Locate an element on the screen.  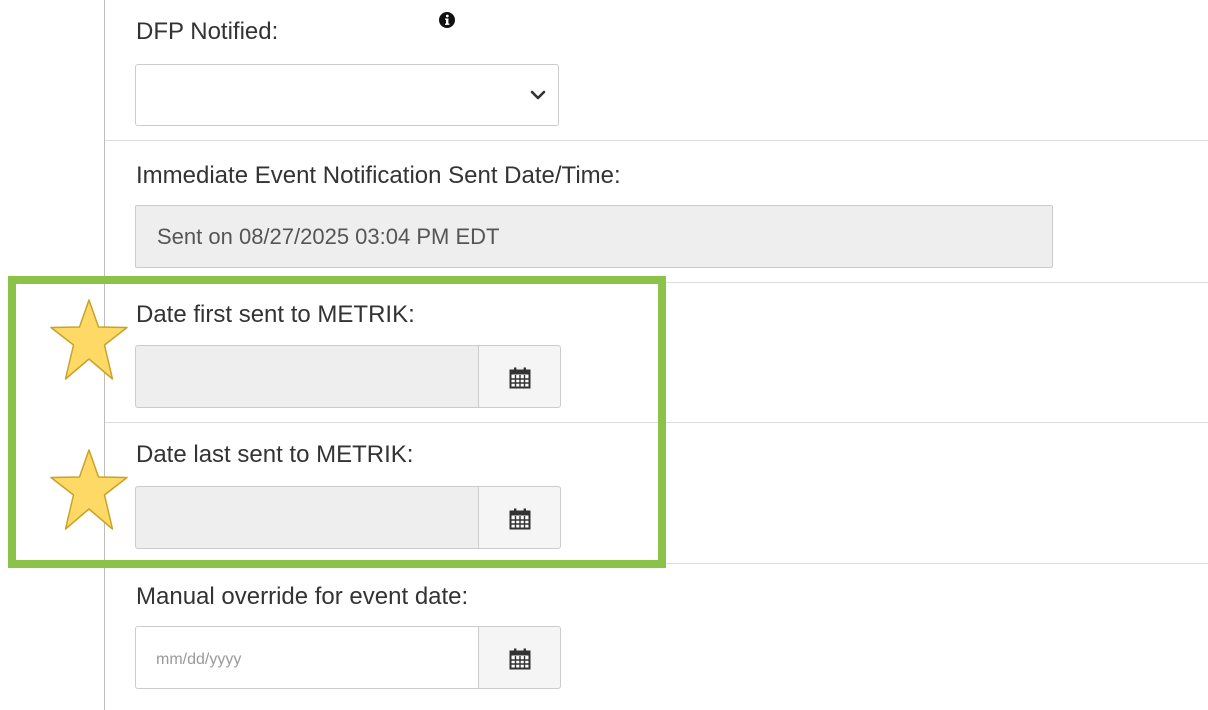
manual-override-label: Manual override for event date: is located at coordinates (302, 596).